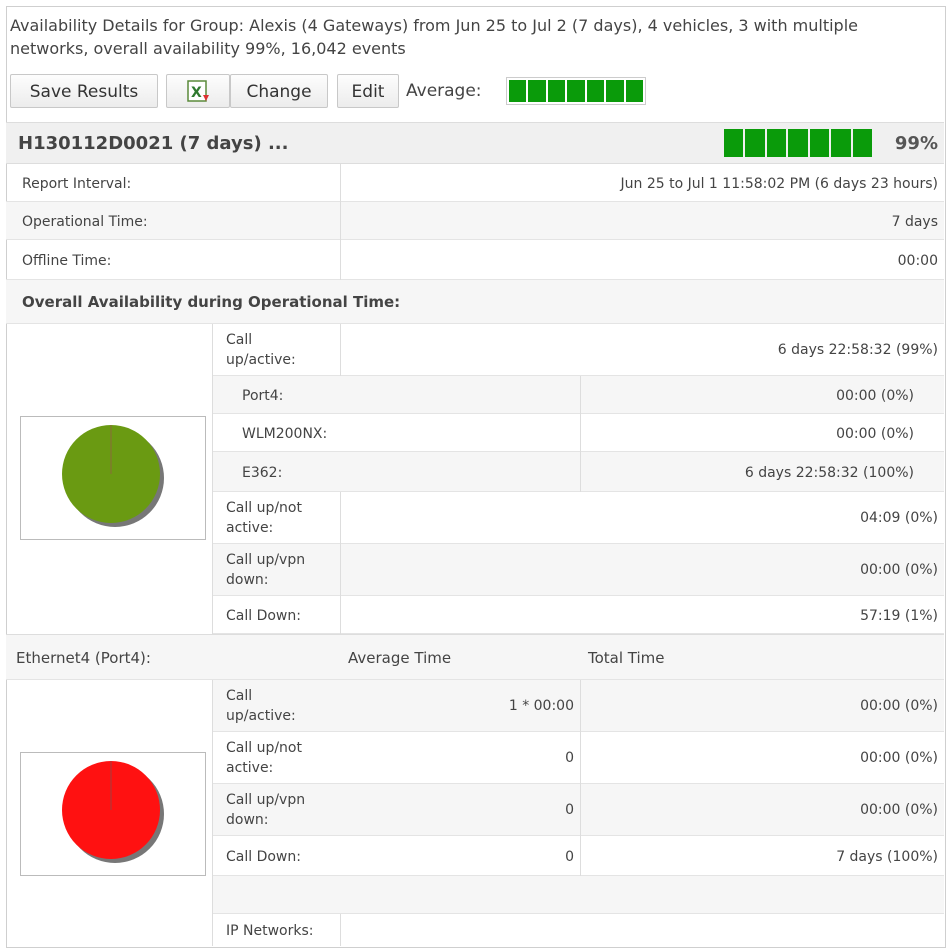 The height and width of the screenshot is (949, 947). What do you see at coordinates (916, 143) in the screenshot?
I see `gateway-availability-percent: 99%` at bounding box center [916, 143].